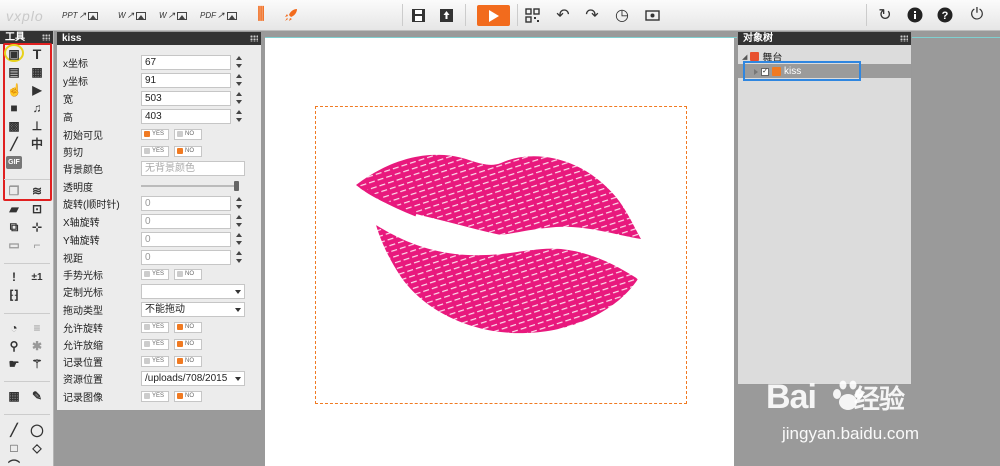 This screenshot has height=466, width=1000. I want to click on export-web-button: W ↗, so click(173, 15).